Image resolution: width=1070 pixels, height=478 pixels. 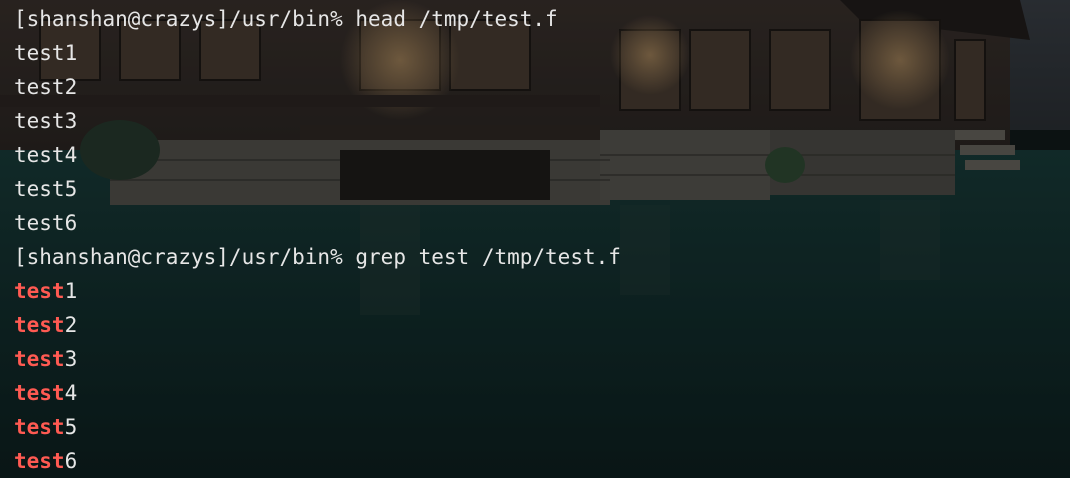 I want to click on output-line: test1, so click(x=46, y=53).